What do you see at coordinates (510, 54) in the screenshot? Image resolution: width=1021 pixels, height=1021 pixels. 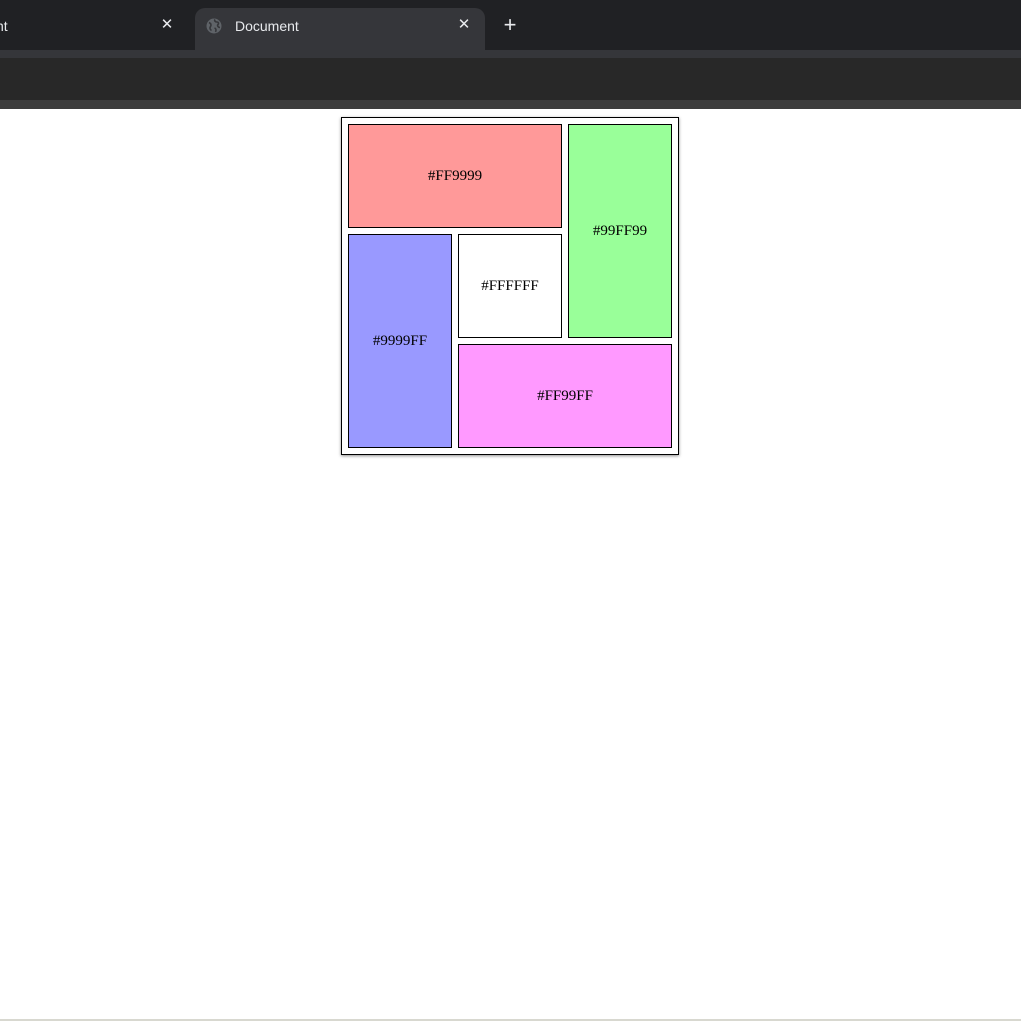 I see `tab-strip-divider` at bounding box center [510, 54].